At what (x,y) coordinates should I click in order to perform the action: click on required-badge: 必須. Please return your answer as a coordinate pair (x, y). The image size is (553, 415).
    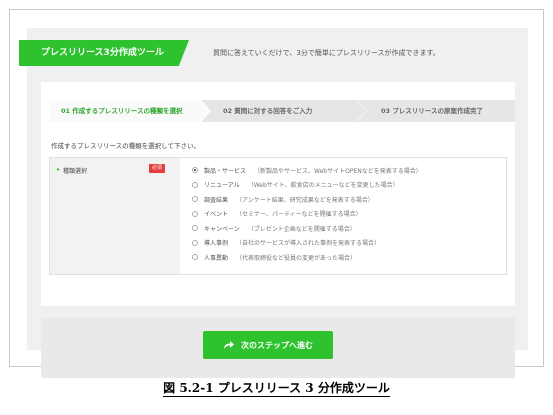
    Looking at the image, I should click on (157, 168).